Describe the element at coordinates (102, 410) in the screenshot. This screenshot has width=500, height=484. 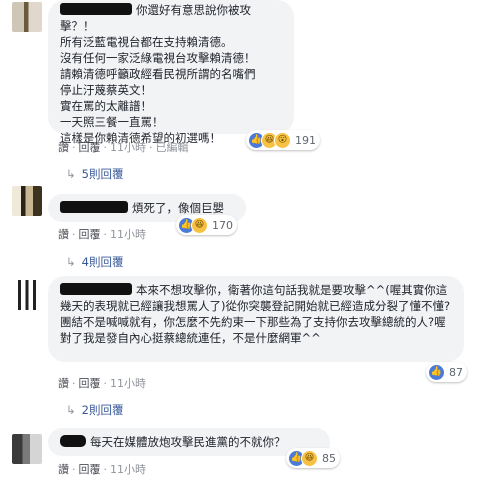
I see `replies-count: 2則回覆` at that location.